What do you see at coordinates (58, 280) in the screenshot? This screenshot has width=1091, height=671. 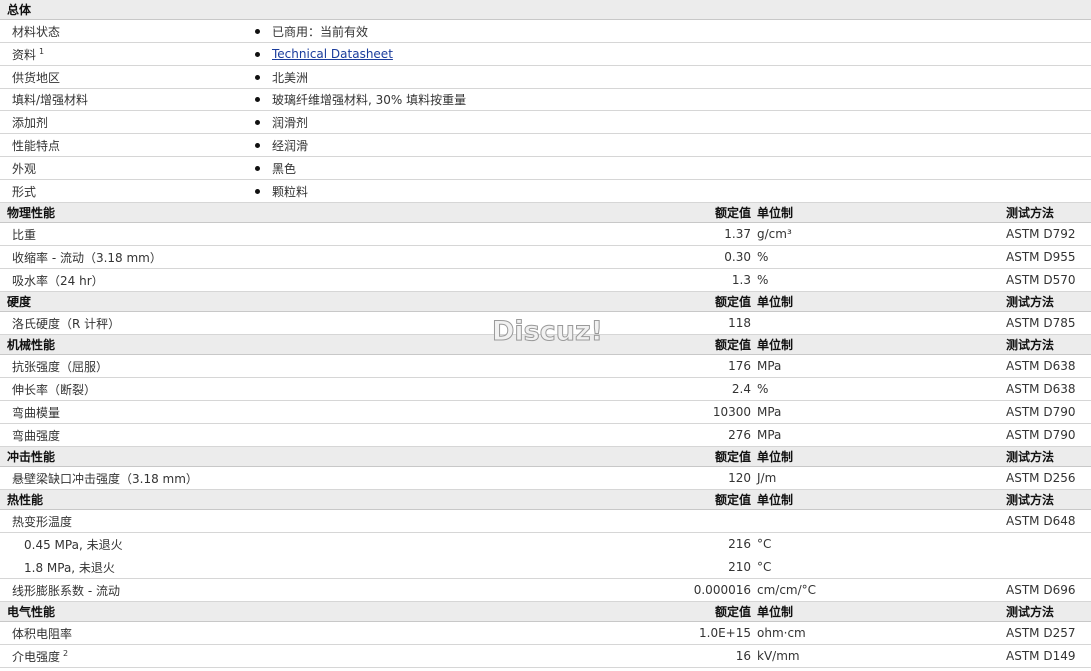 I see `row-label: 吸水率（24 hr）` at bounding box center [58, 280].